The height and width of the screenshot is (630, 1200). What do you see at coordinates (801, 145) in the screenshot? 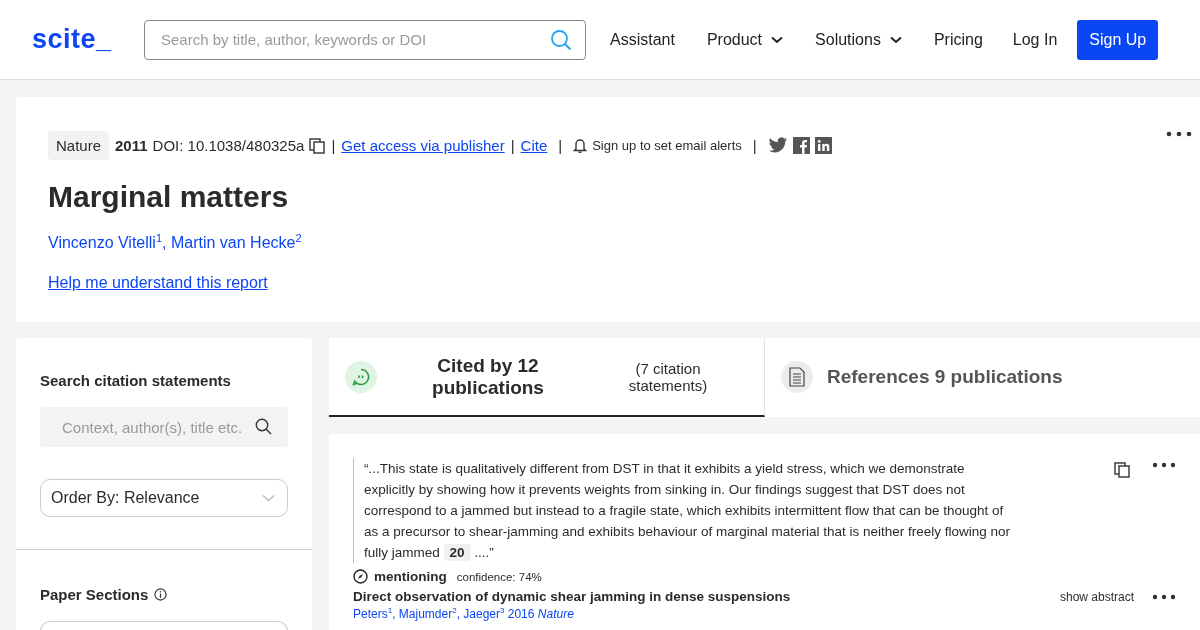
I see `facebook-icon` at bounding box center [801, 145].